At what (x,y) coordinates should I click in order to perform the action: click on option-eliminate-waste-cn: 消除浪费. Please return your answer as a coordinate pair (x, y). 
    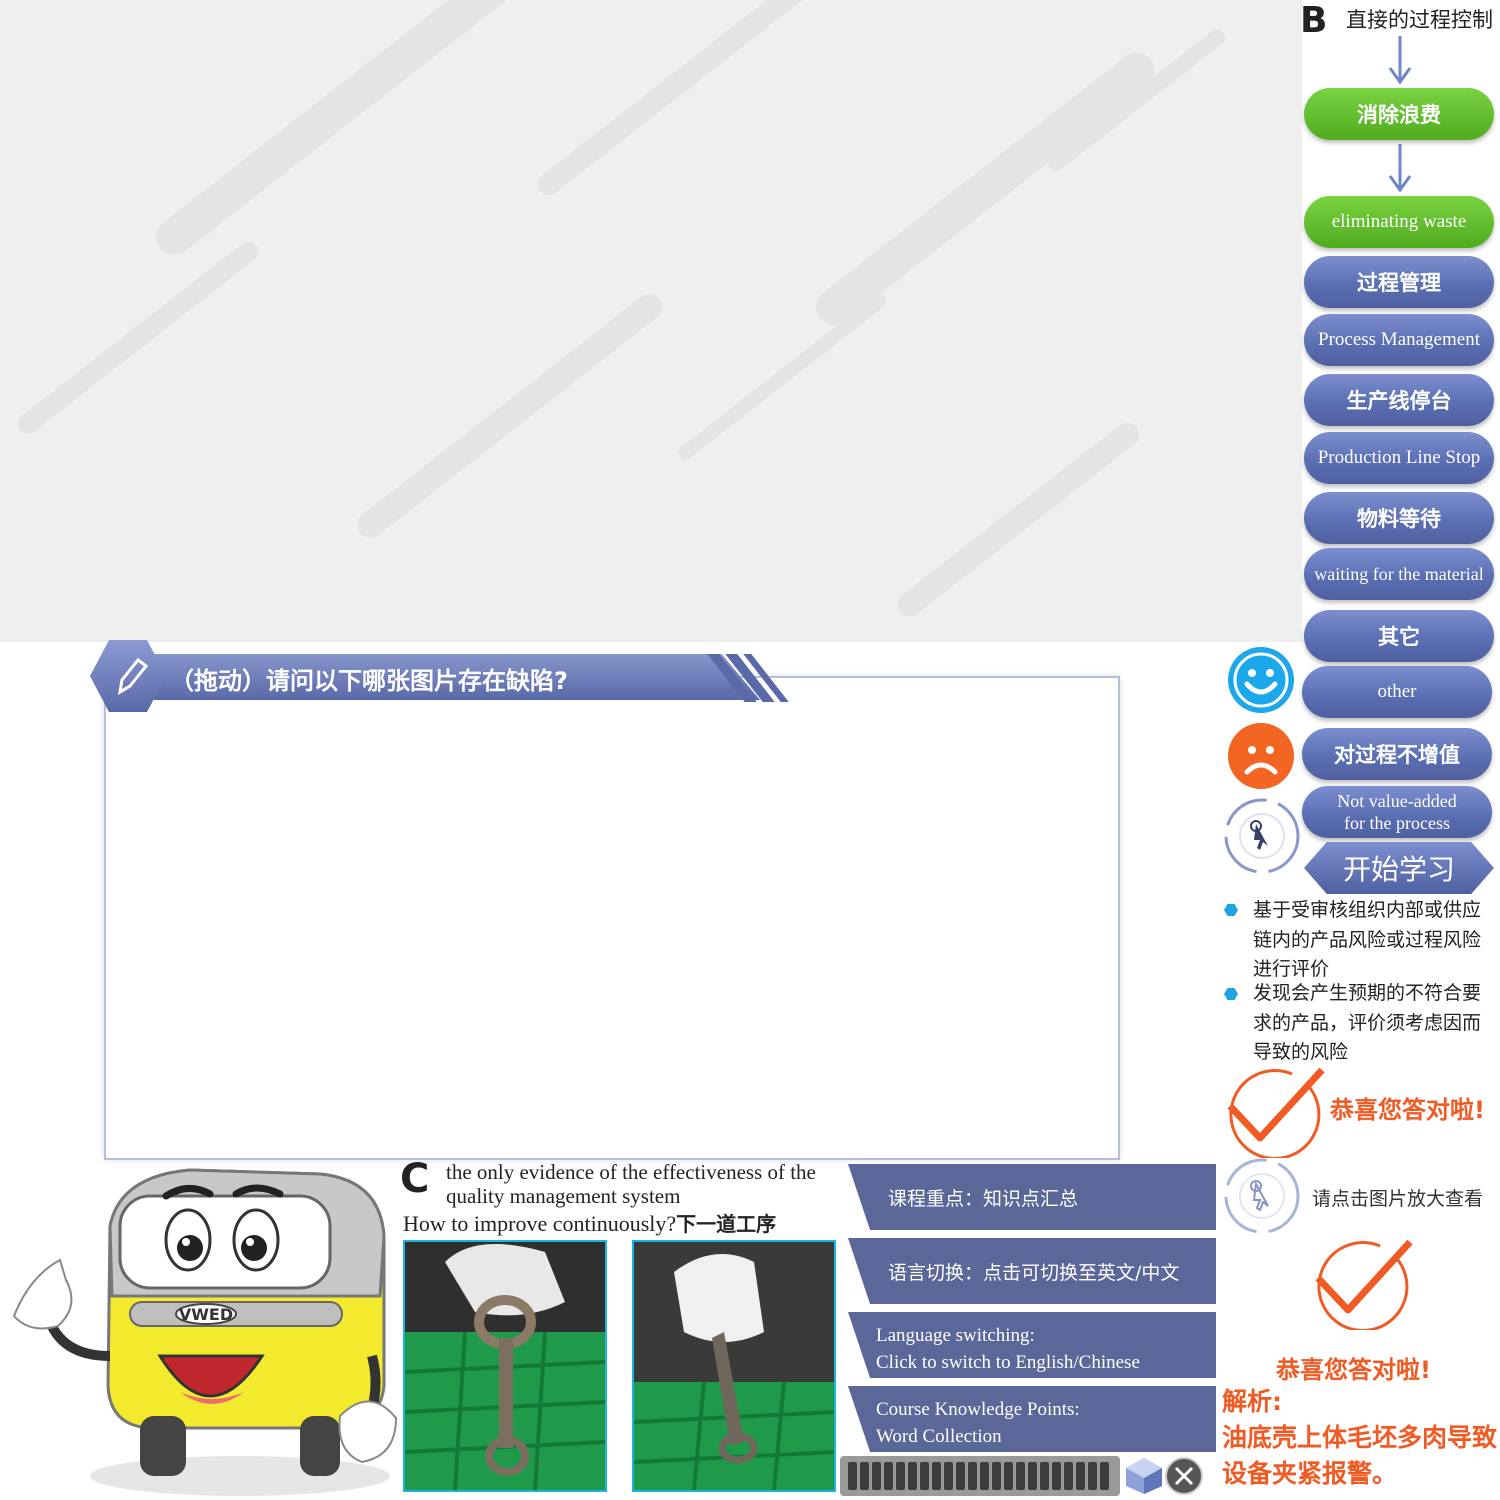
    Looking at the image, I should click on (1399, 114).